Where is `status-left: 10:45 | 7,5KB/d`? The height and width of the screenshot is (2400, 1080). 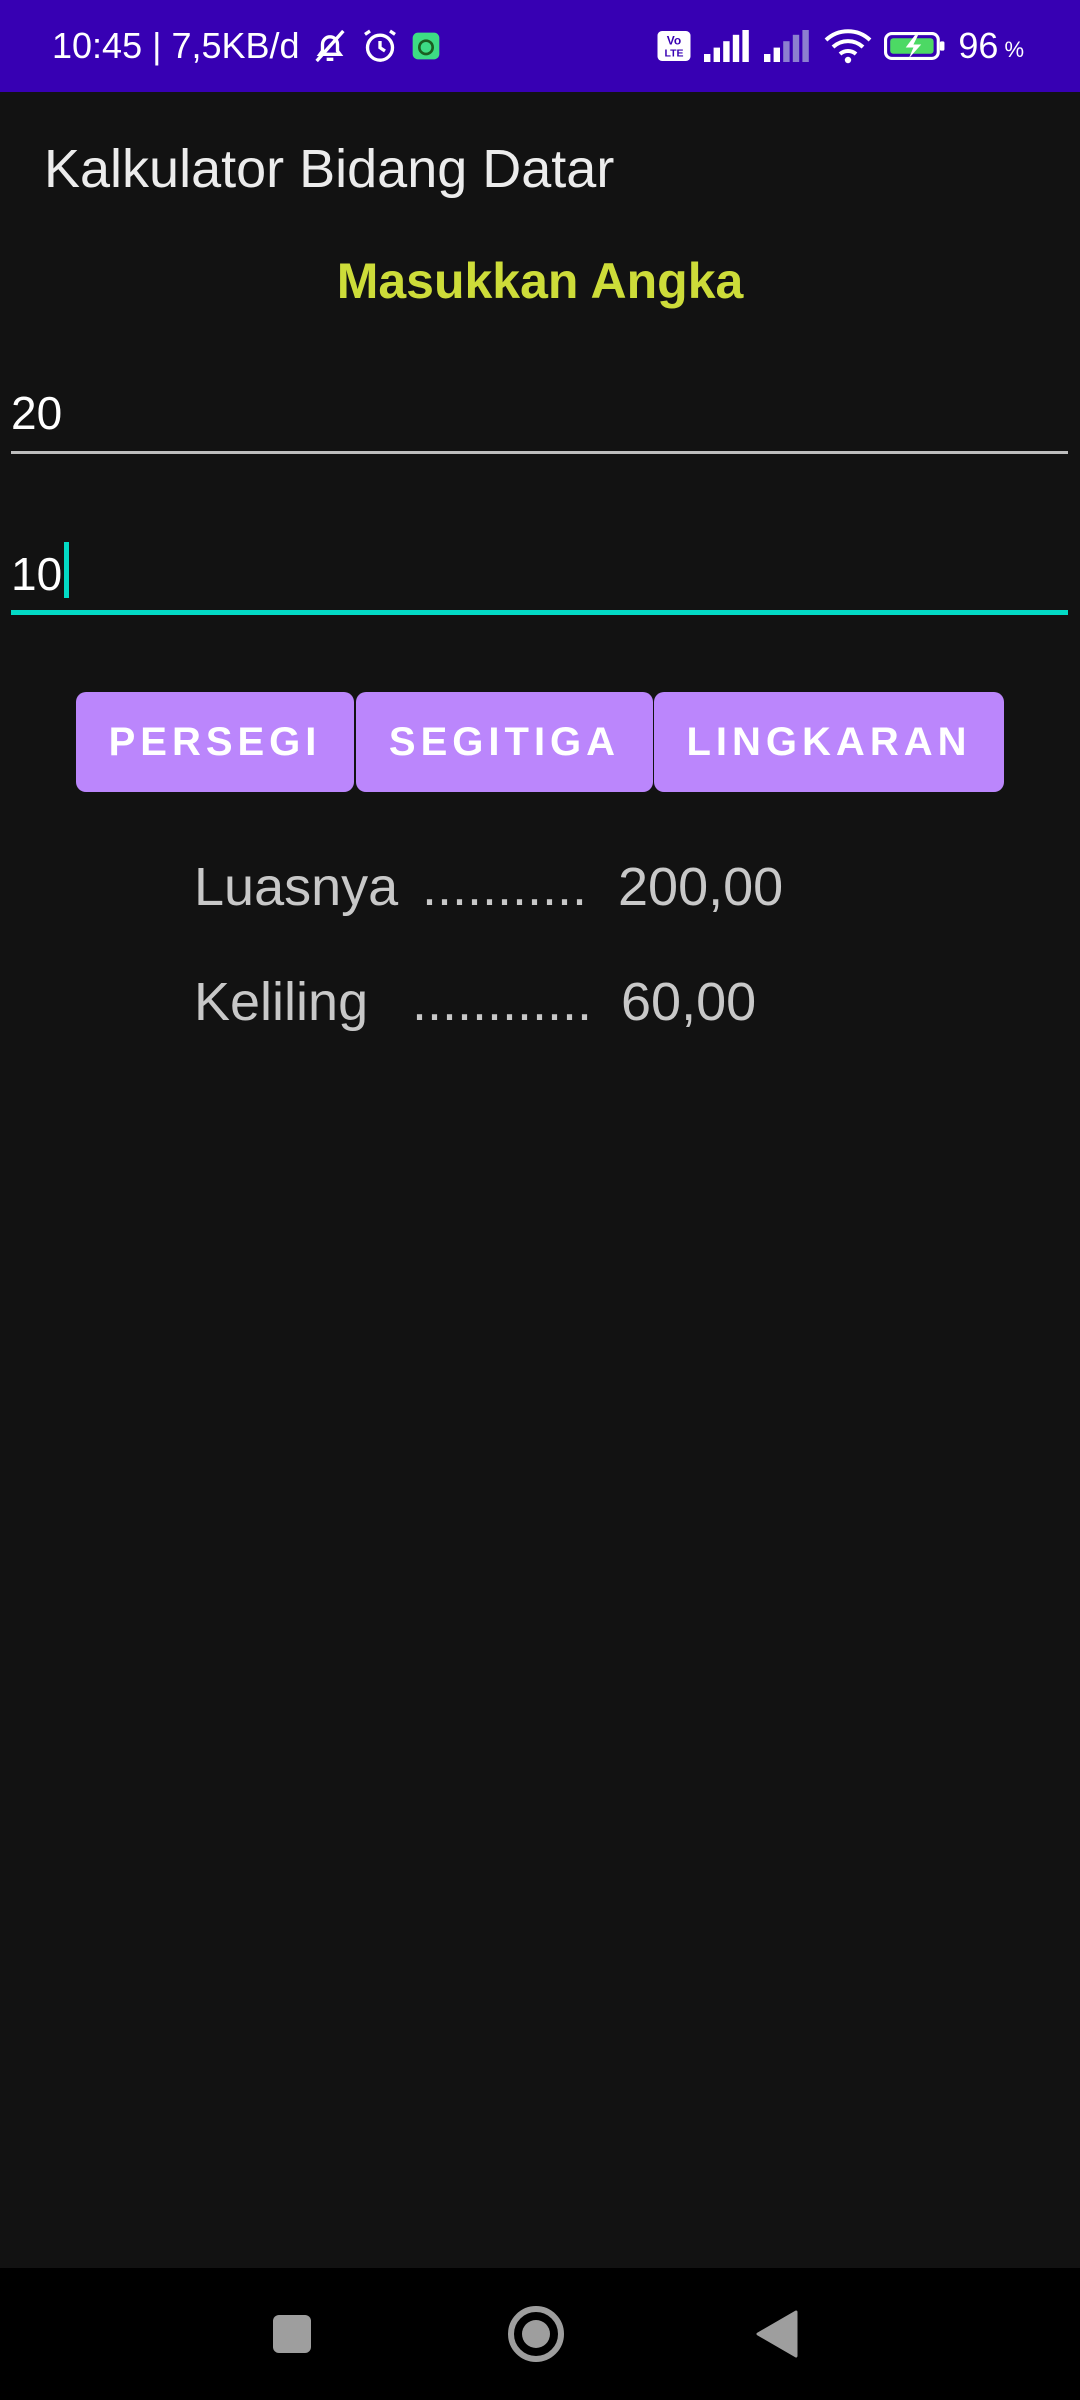
status-left: 10:45 | 7,5KB/d is located at coordinates (247, 46).